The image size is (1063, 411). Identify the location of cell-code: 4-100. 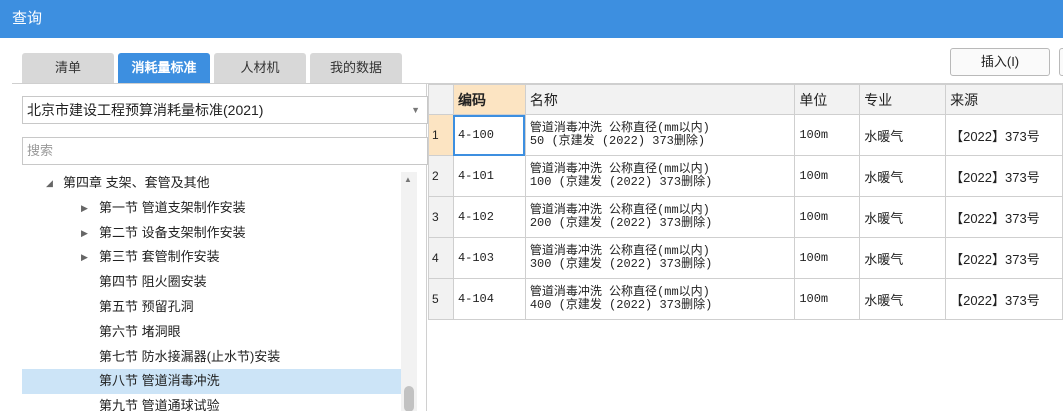
(489, 135).